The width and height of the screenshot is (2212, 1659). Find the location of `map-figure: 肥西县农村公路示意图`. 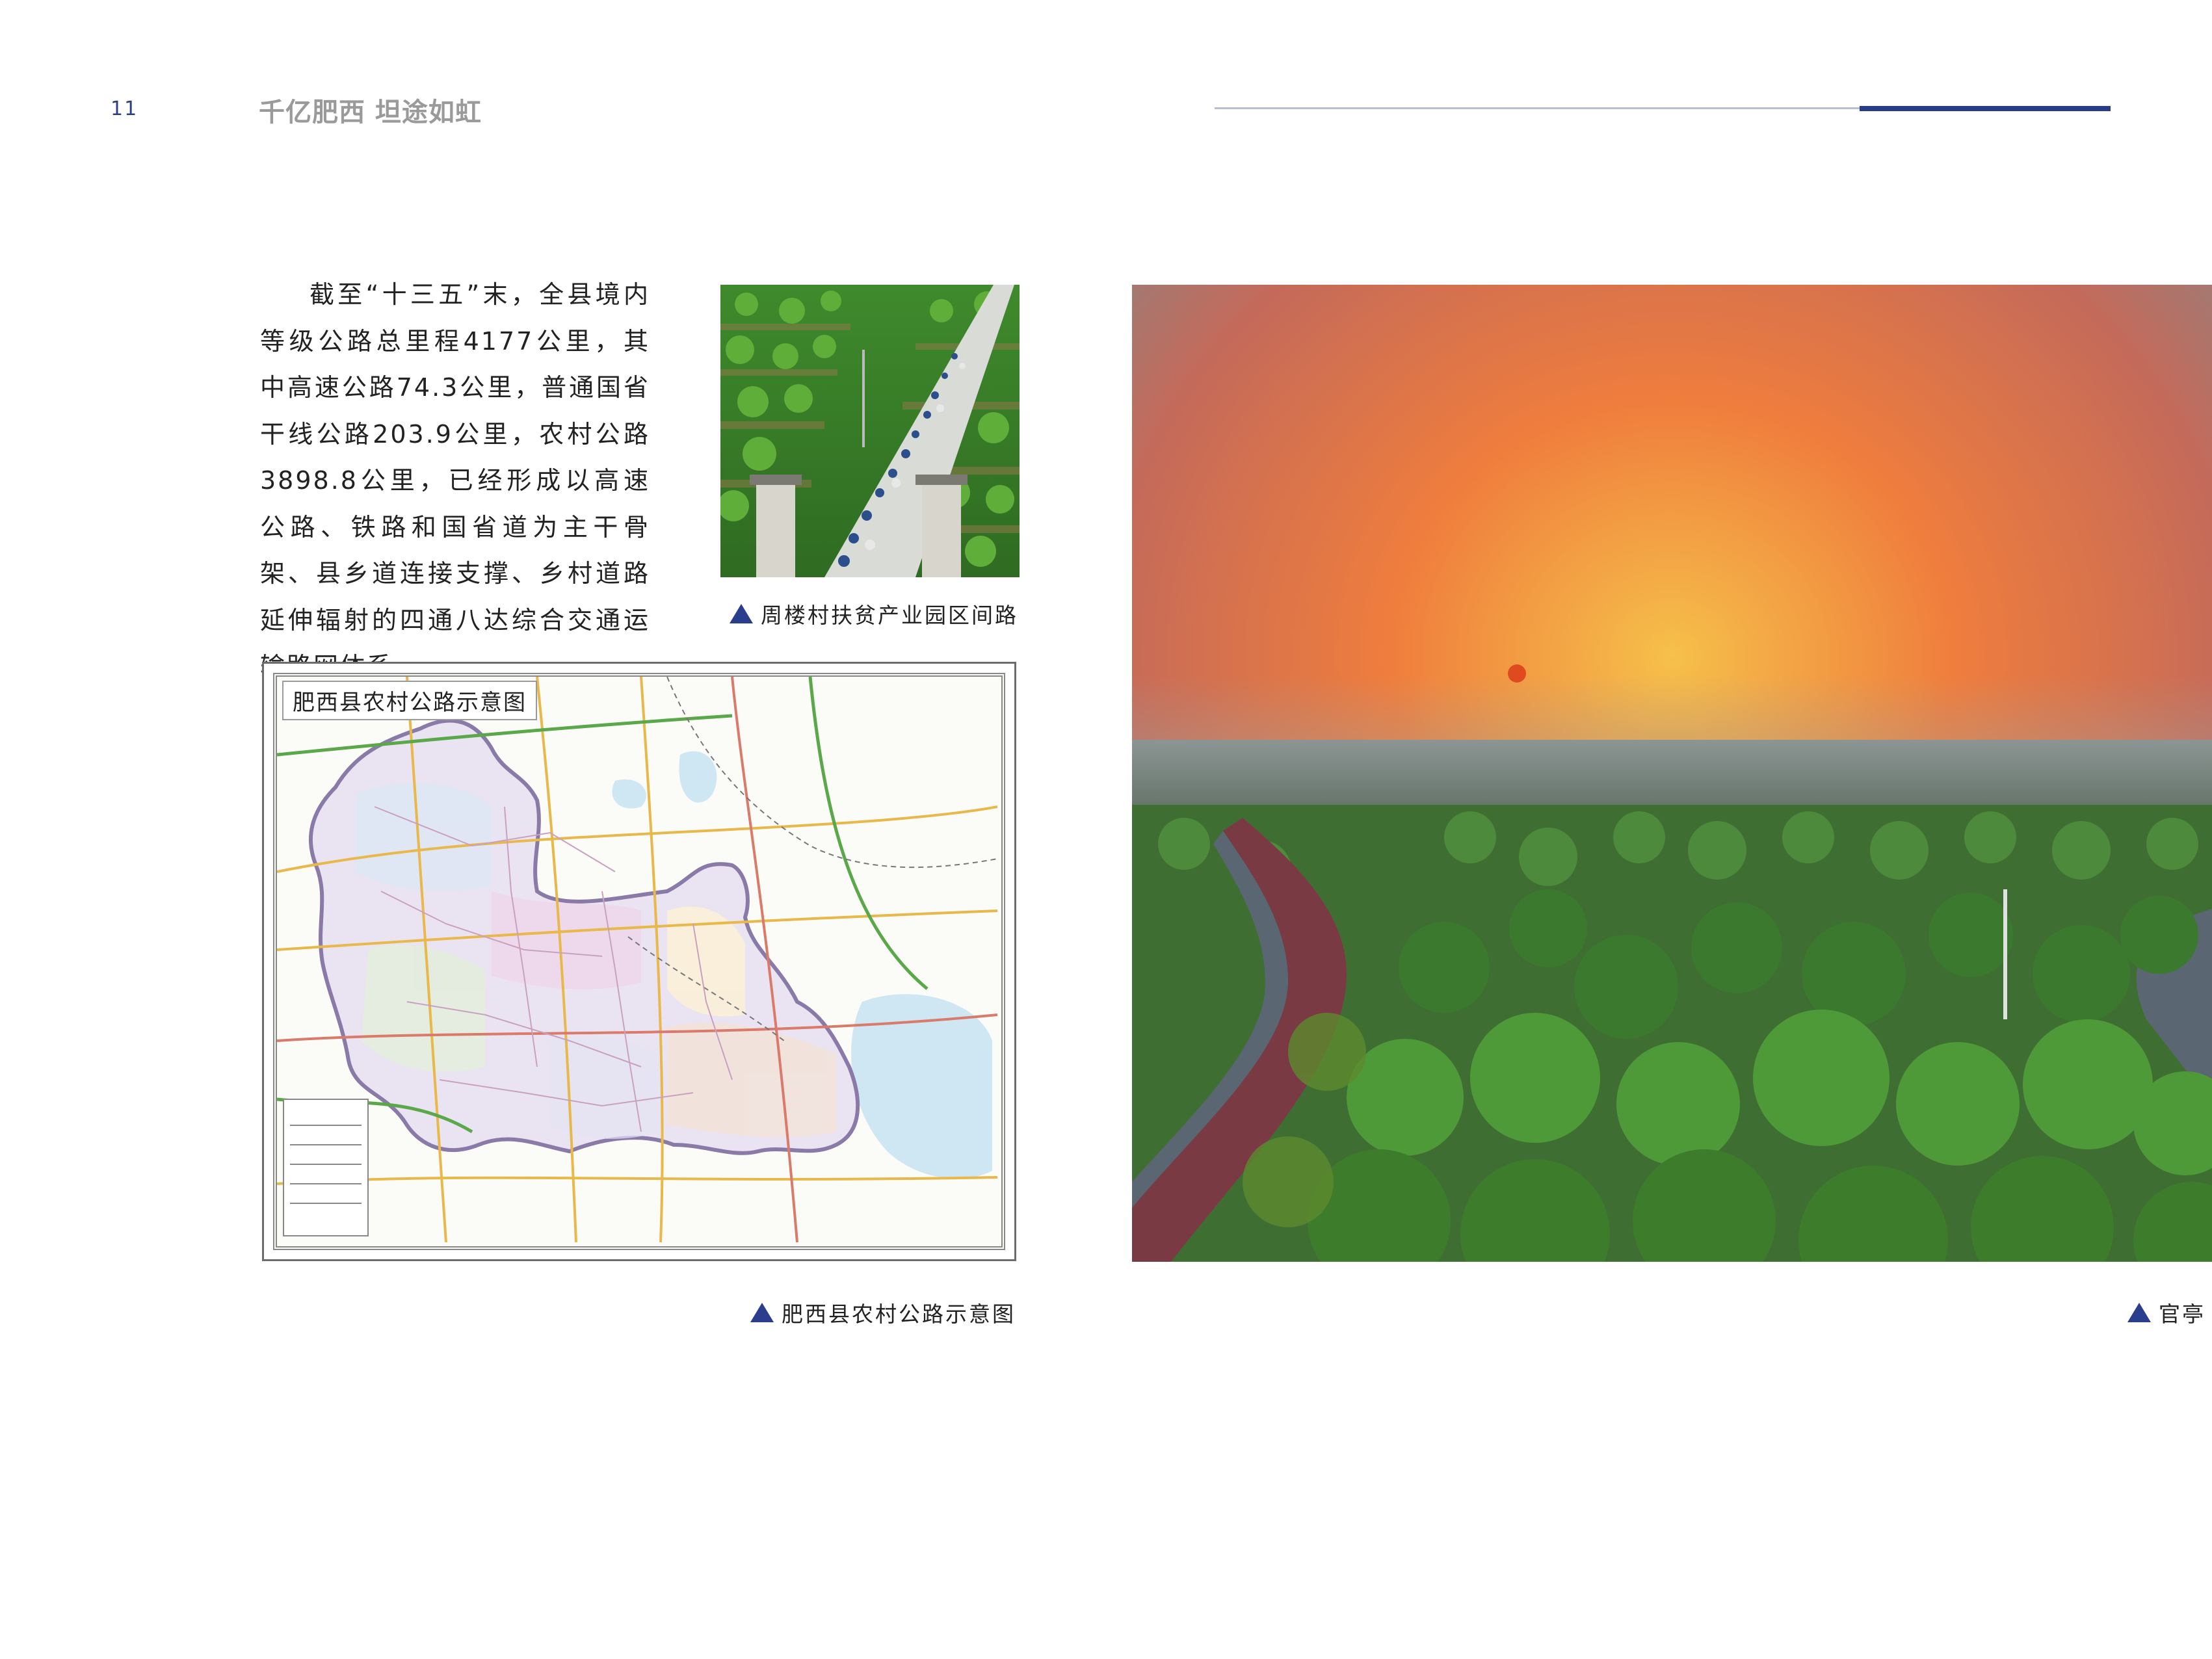

map-figure: 肥西县农村公路示意图 is located at coordinates (639, 962).